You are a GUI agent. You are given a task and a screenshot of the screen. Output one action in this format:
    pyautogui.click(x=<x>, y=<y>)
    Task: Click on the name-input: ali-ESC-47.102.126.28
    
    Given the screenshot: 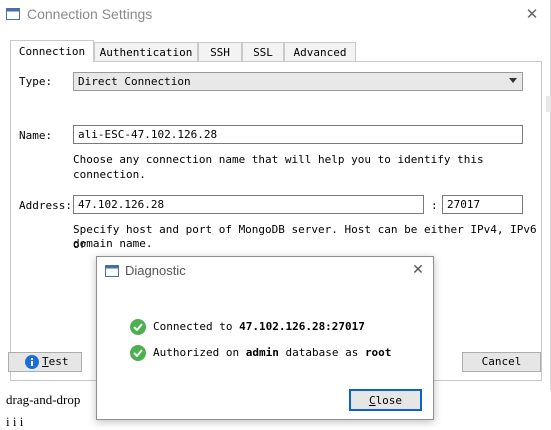 What is the action you would take?
    pyautogui.click(x=298, y=134)
    